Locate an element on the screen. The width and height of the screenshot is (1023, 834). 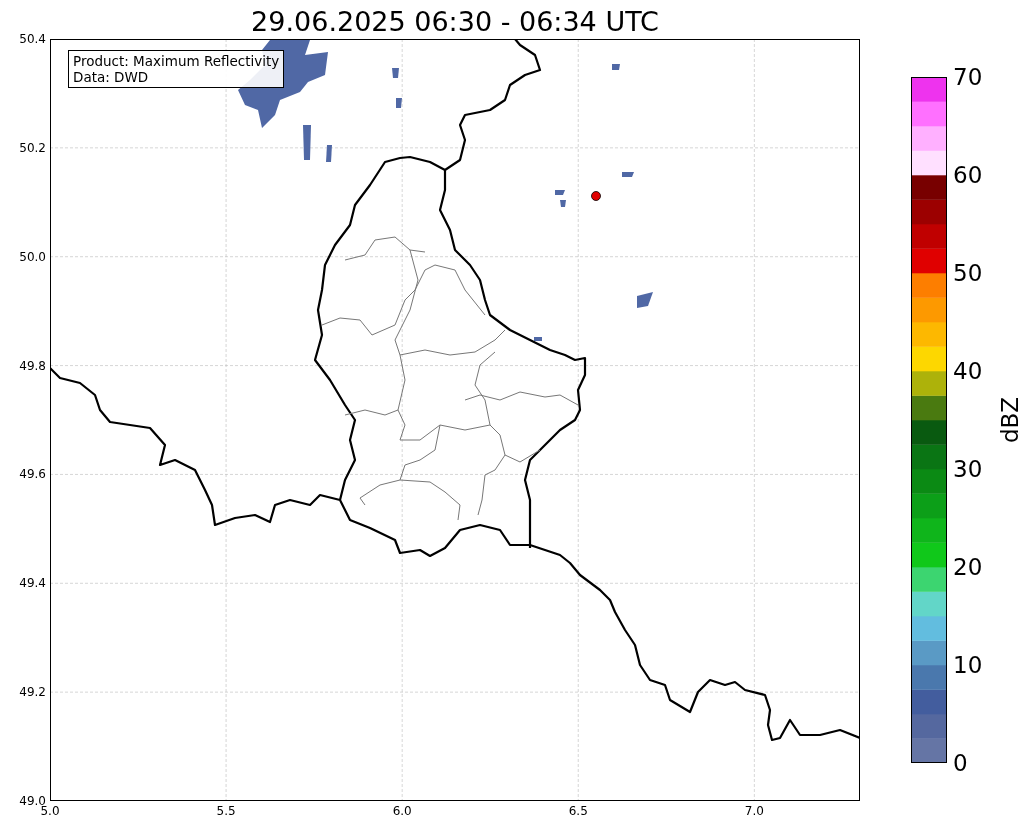
radar-site-marker is located at coordinates (596, 196).